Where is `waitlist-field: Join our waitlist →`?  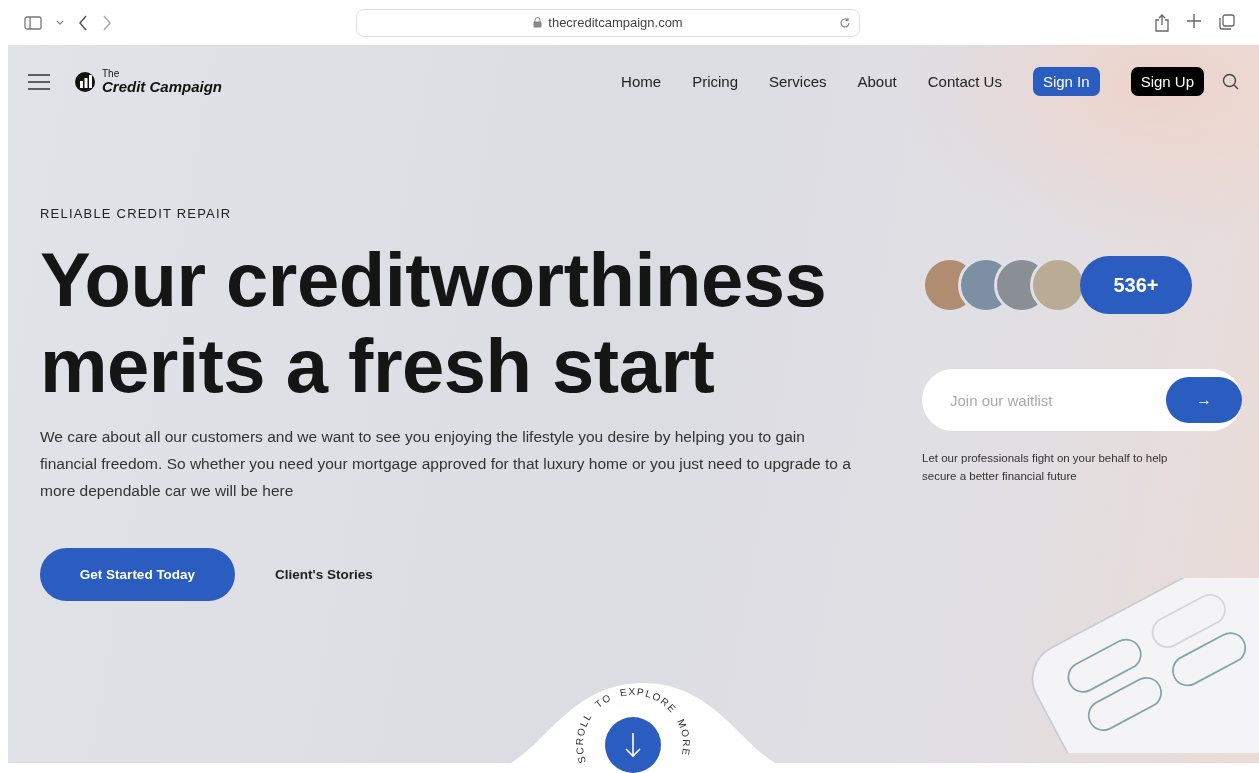 waitlist-field: Join our waitlist → is located at coordinates (1082, 400).